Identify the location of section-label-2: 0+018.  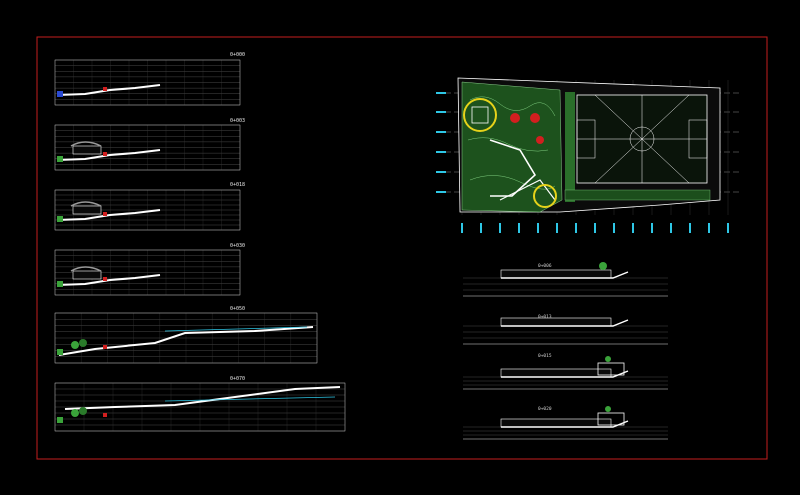
(237, 185).